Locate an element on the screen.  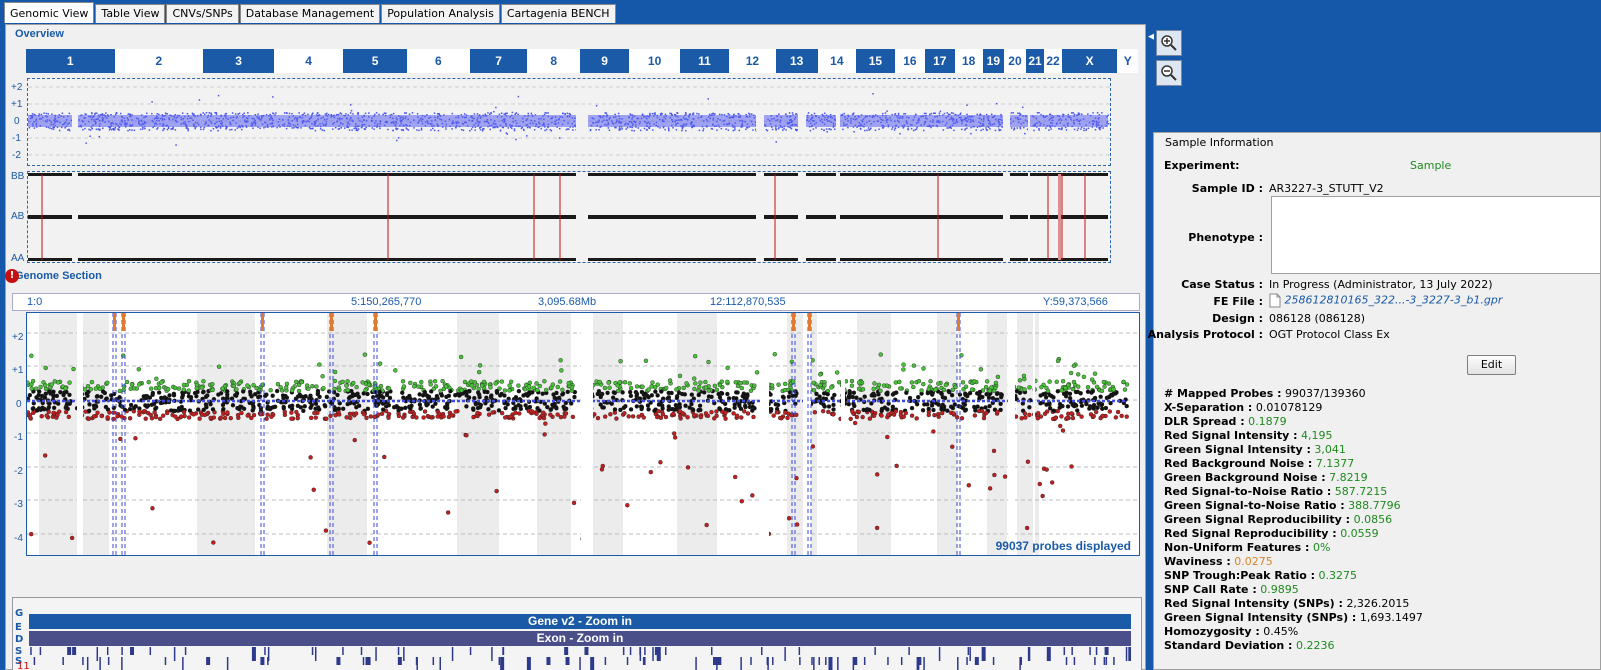
qc-metric-row: SNP Call Rate : 0.9895 is located at coordinates (1293, 590).